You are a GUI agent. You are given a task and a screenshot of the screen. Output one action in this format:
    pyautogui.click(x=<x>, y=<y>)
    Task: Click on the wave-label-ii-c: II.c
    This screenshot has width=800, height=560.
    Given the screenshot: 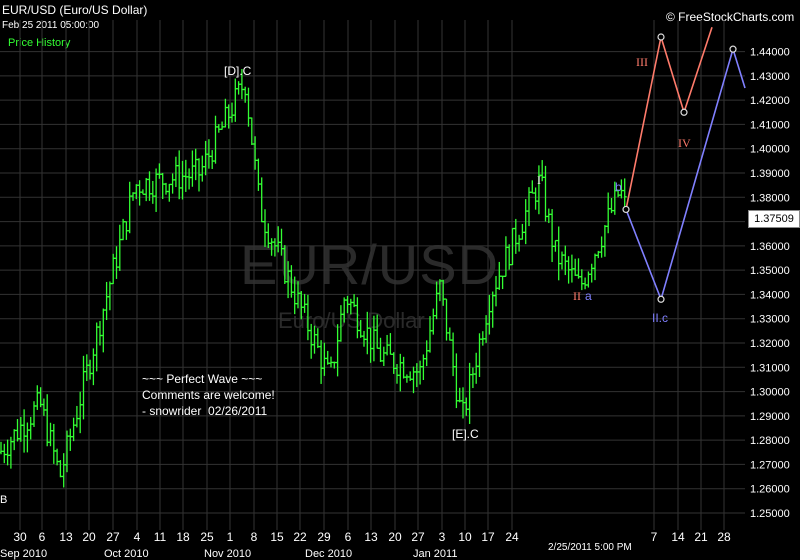 What is the action you would take?
    pyautogui.click(x=660, y=318)
    